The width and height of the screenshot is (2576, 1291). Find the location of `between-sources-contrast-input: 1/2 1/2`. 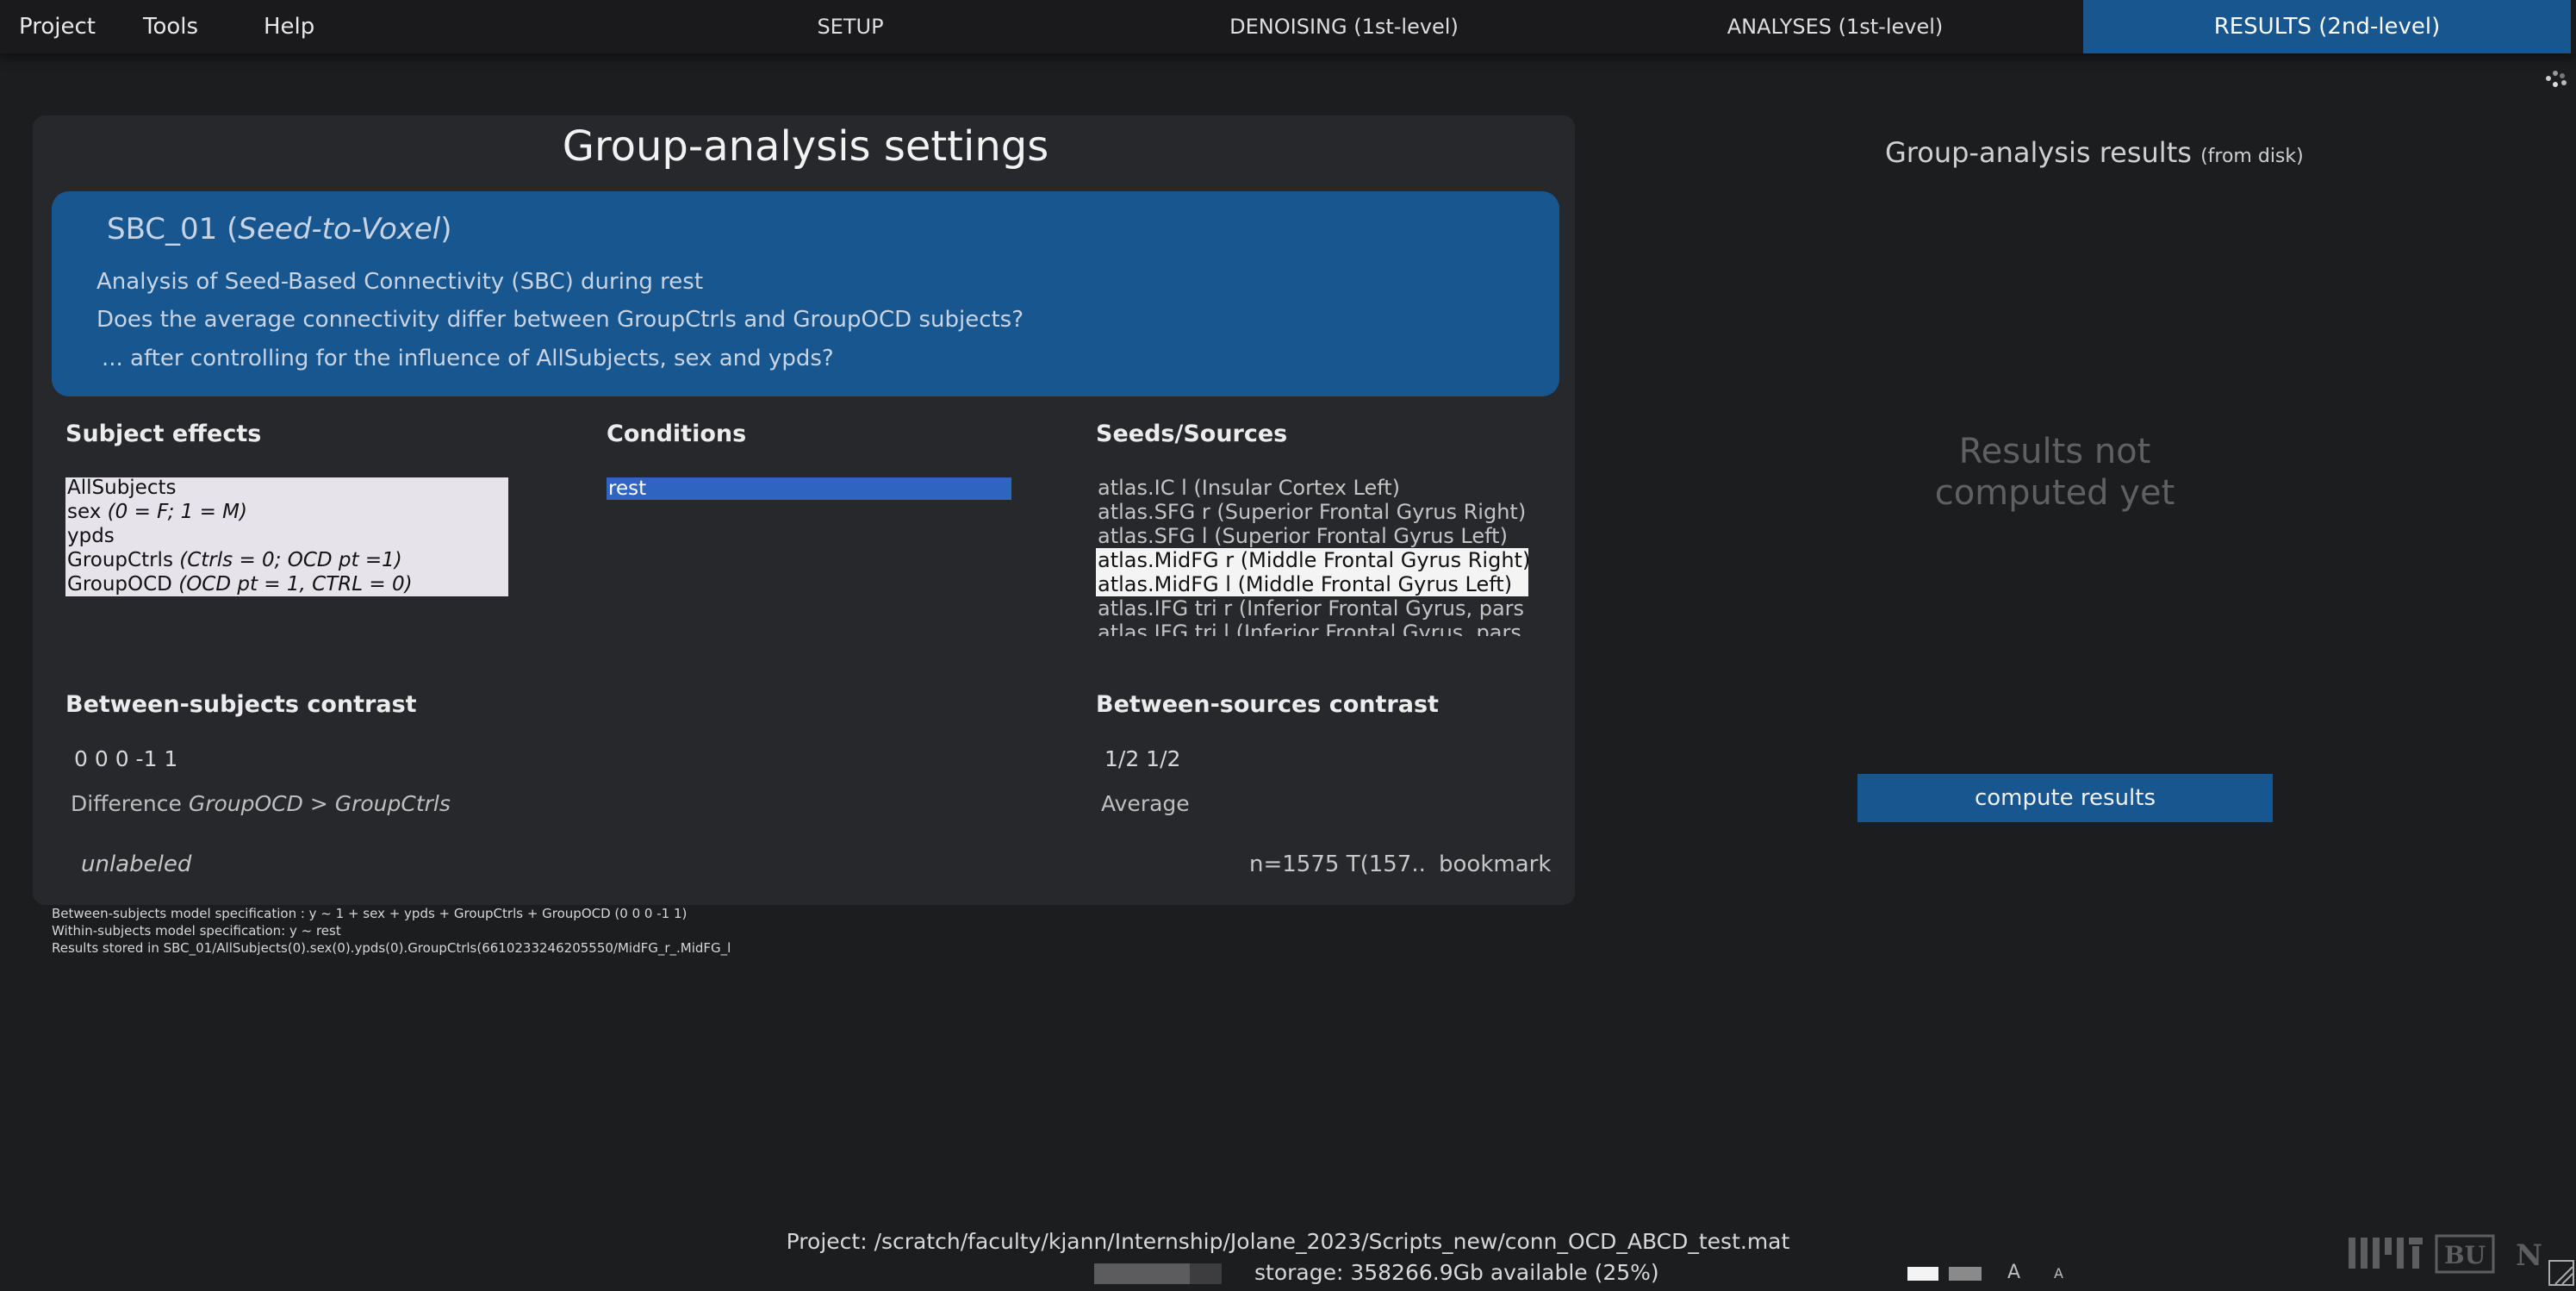

between-sources-contrast-input: 1/2 1/2 is located at coordinates (1142, 758).